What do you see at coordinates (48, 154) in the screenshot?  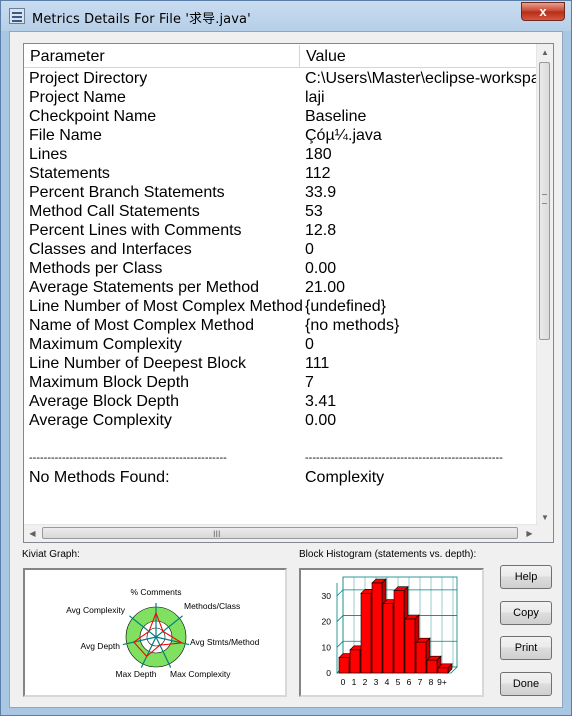 I see `parameter-cell: Lines` at bounding box center [48, 154].